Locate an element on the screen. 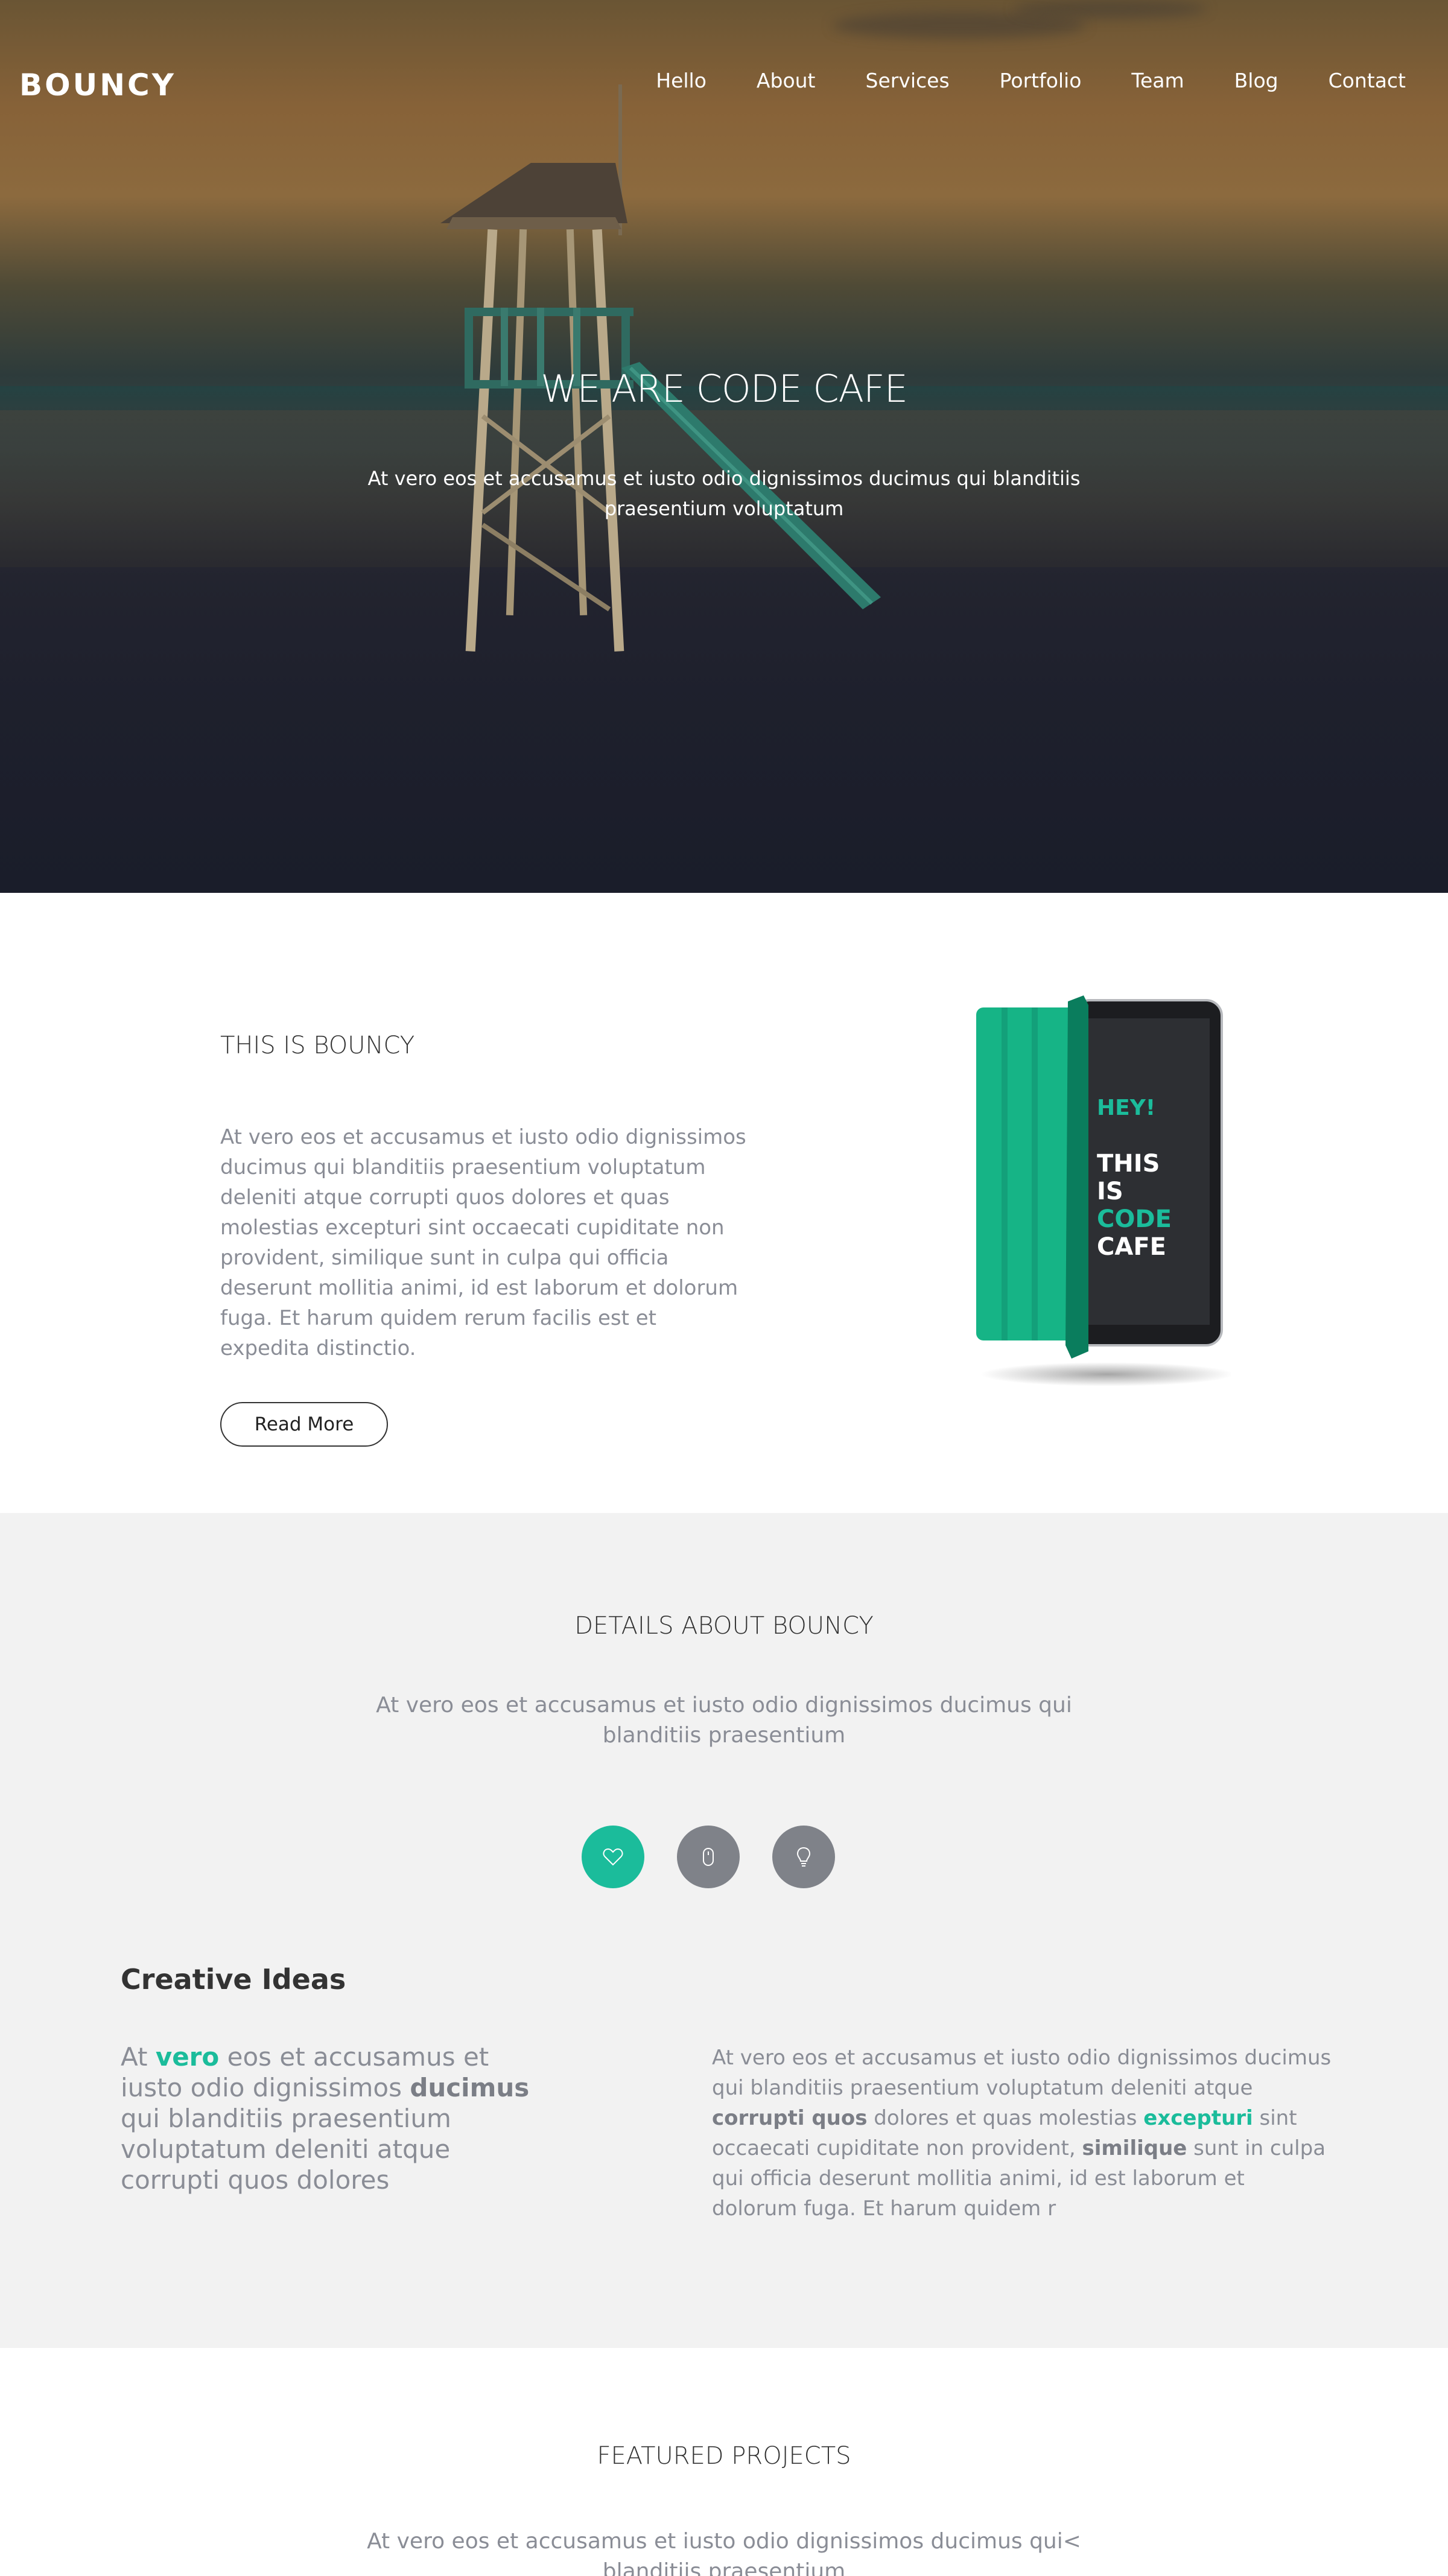 Image resolution: width=1448 pixels, height=2576 pixels. site-logo: BOUNCY is located at coordinates (98, 86).